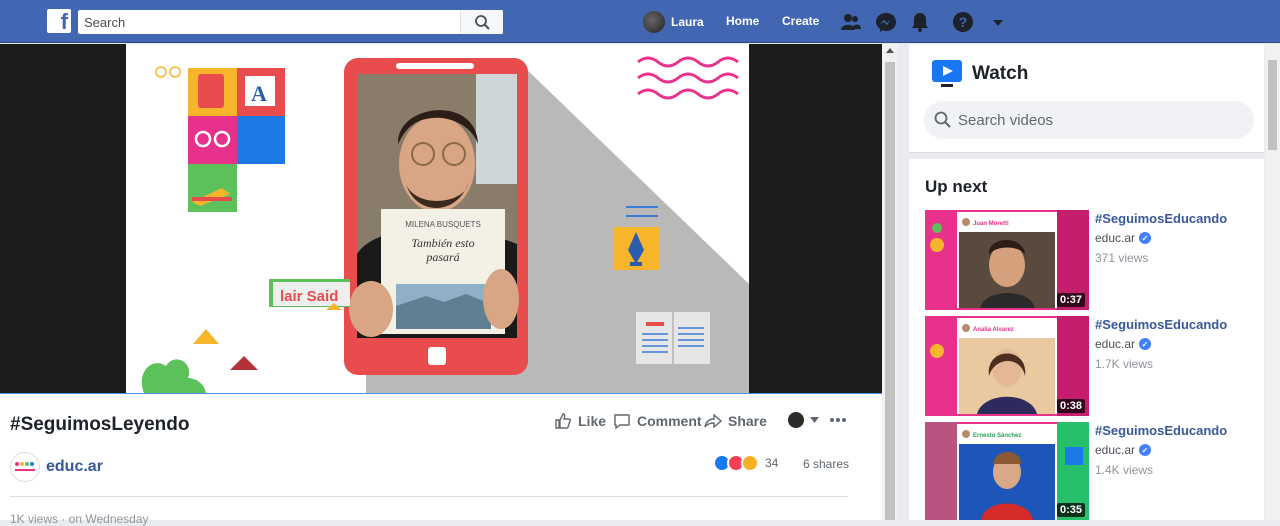  I want to click on divider, so click(429, 496).